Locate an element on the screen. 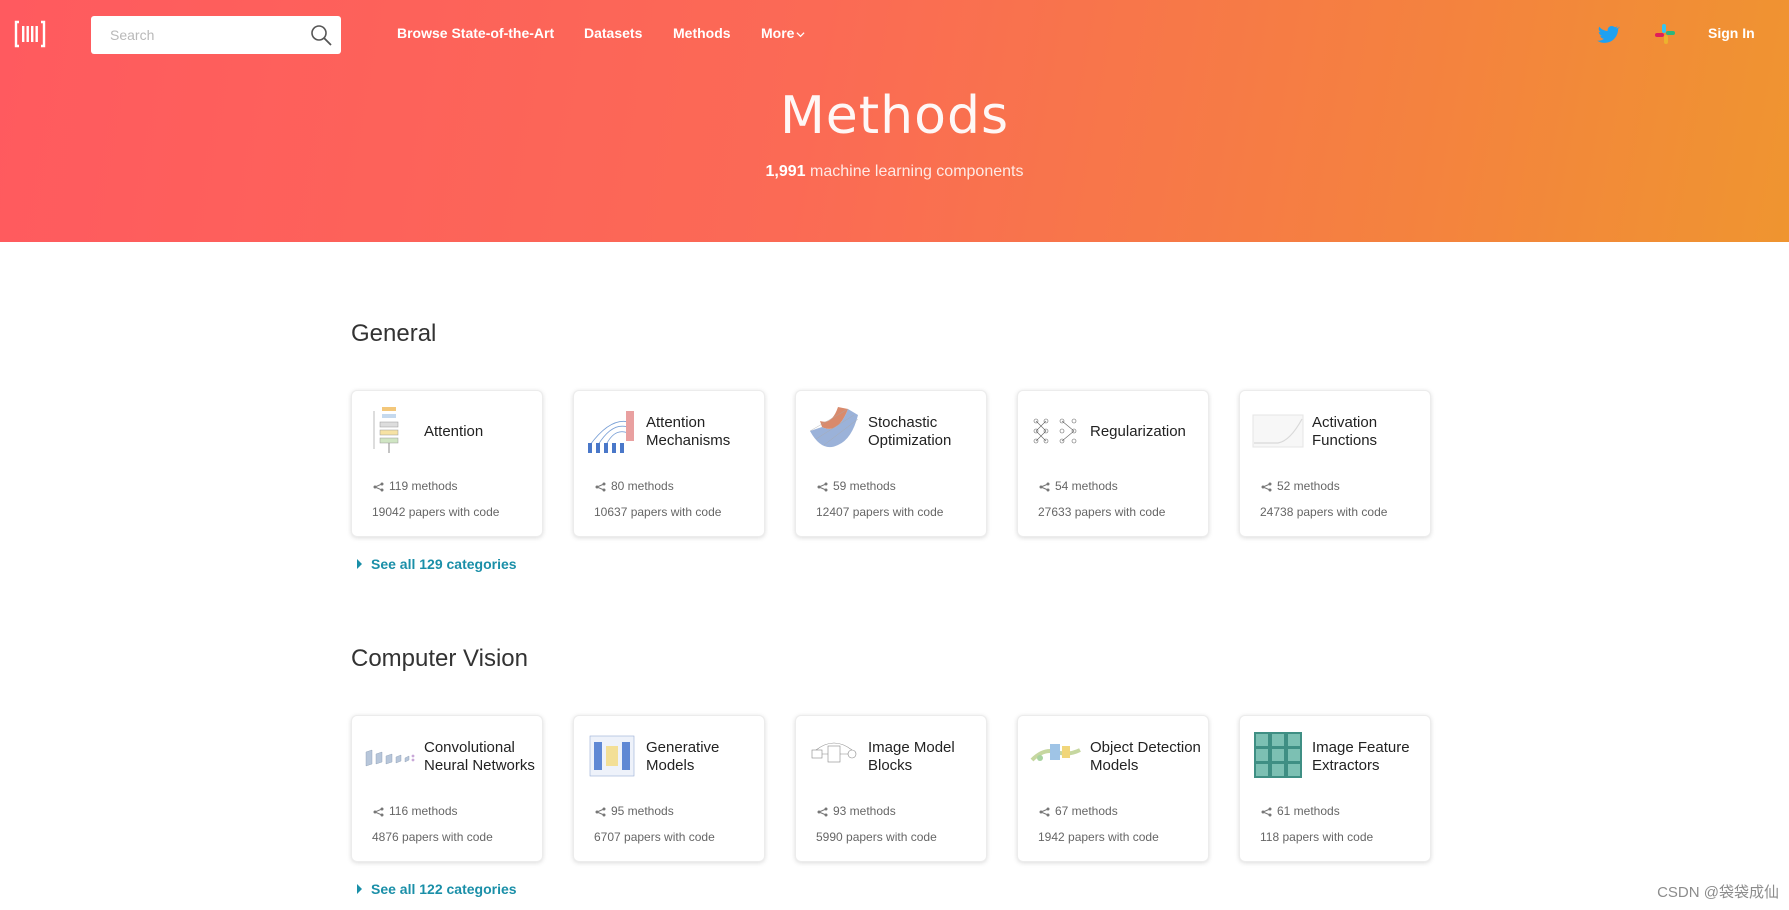  category-name: Attention Mechanisms is located at coordinates (688, 431).